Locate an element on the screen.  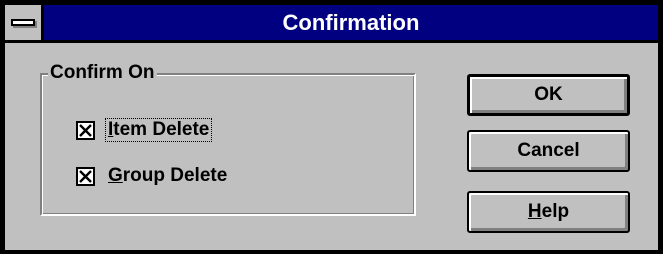
cancel-button: Cancel is located at coordinates (548, 151).